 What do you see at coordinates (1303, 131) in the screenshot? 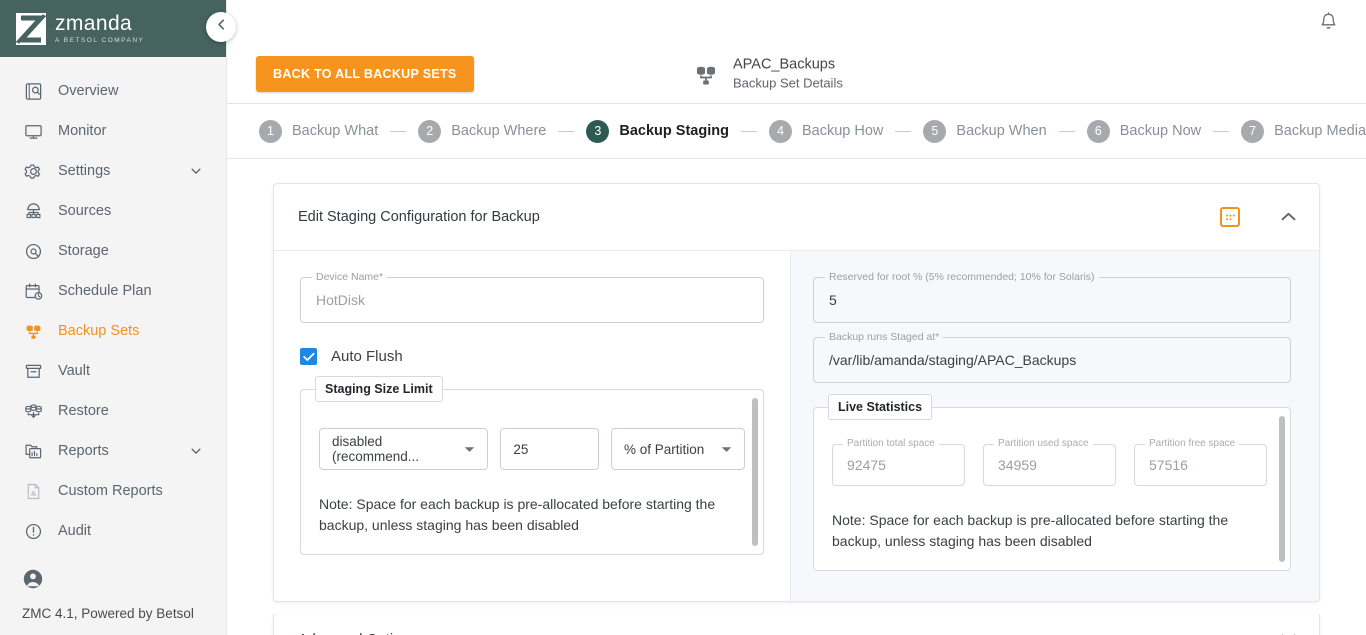
I see `step-backup-media: 7 Backup Media` at bounding box center [1303, 131].